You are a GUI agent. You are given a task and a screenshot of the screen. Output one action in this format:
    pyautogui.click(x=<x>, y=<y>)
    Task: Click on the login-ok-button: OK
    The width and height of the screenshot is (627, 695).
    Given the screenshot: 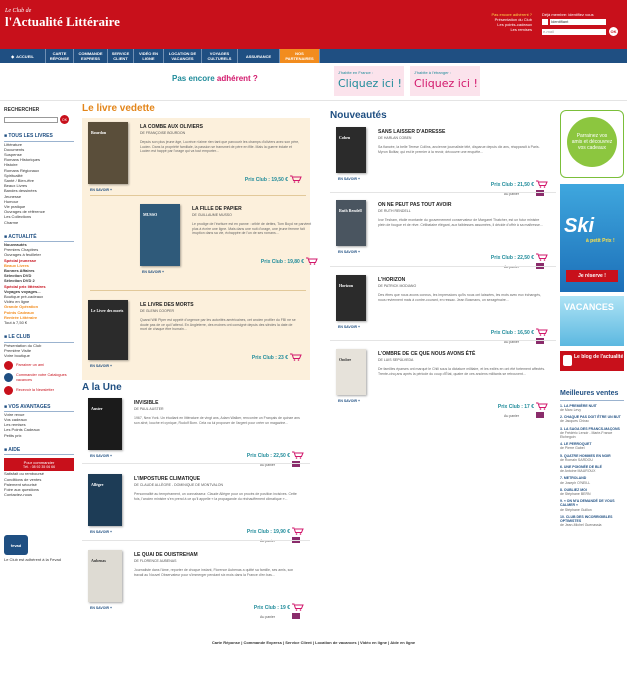 What is the action you would take?
    pyautogui.click(x=613, y=31)
    